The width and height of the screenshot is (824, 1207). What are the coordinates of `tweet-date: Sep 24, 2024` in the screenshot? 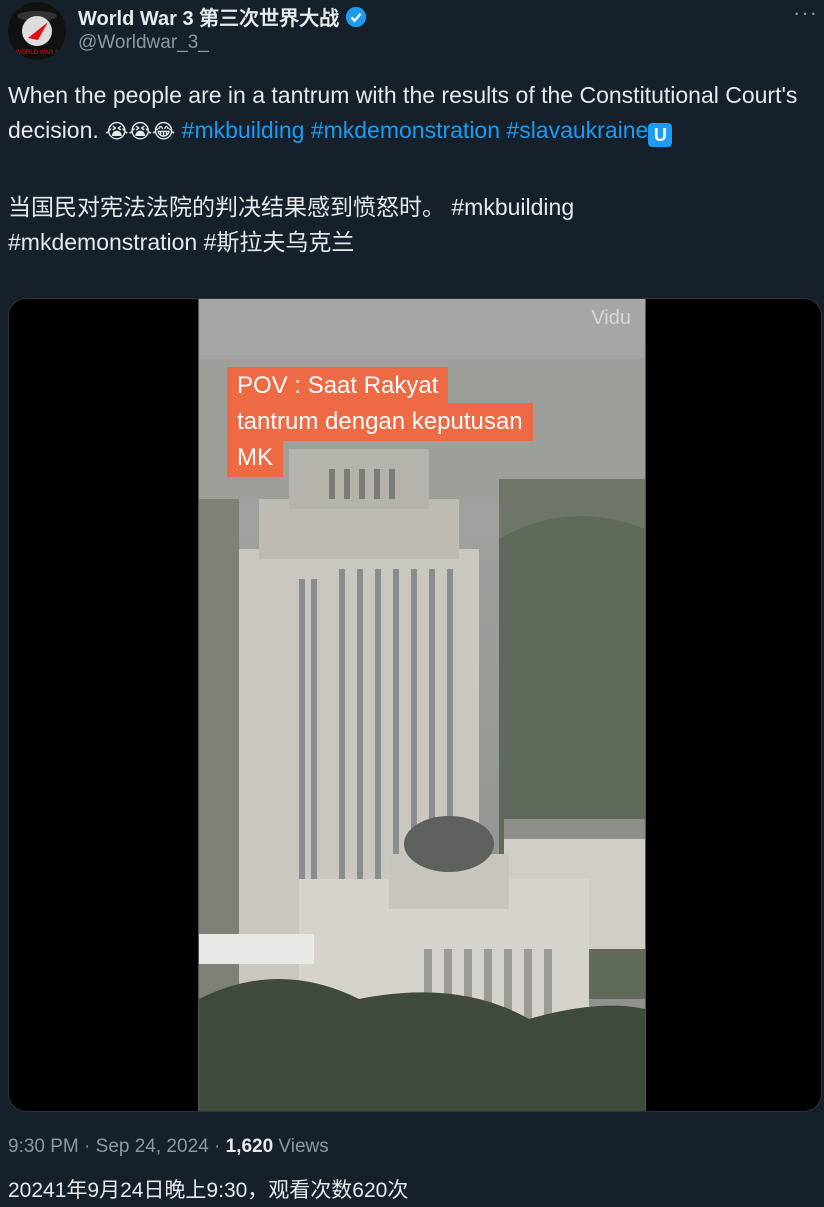 It's located at (152, 1146).